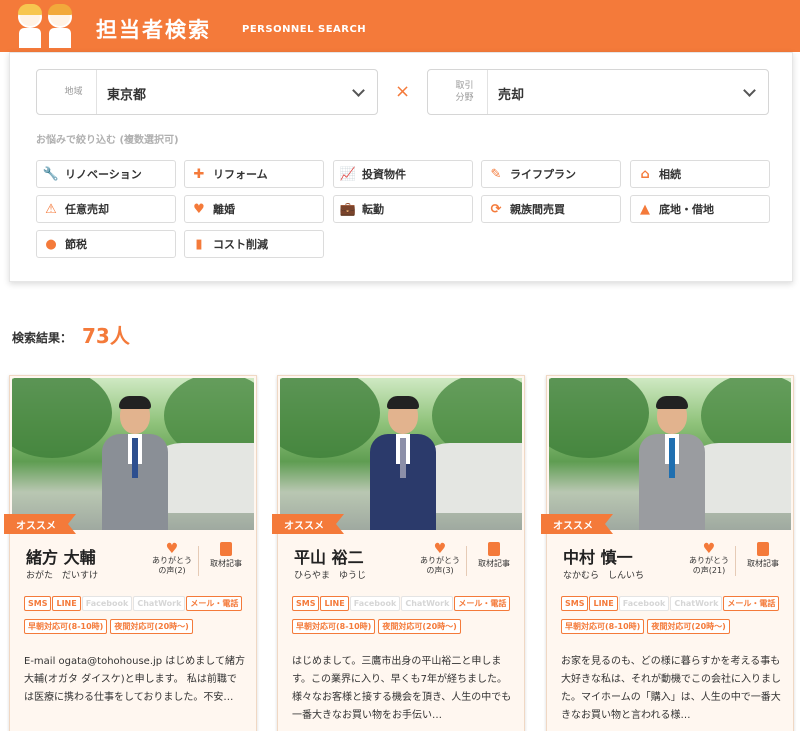  Describe the element at coordinates (330, 576) in the screenshot. I see `staff-kana: ひらやま ゆうじ` at that location.